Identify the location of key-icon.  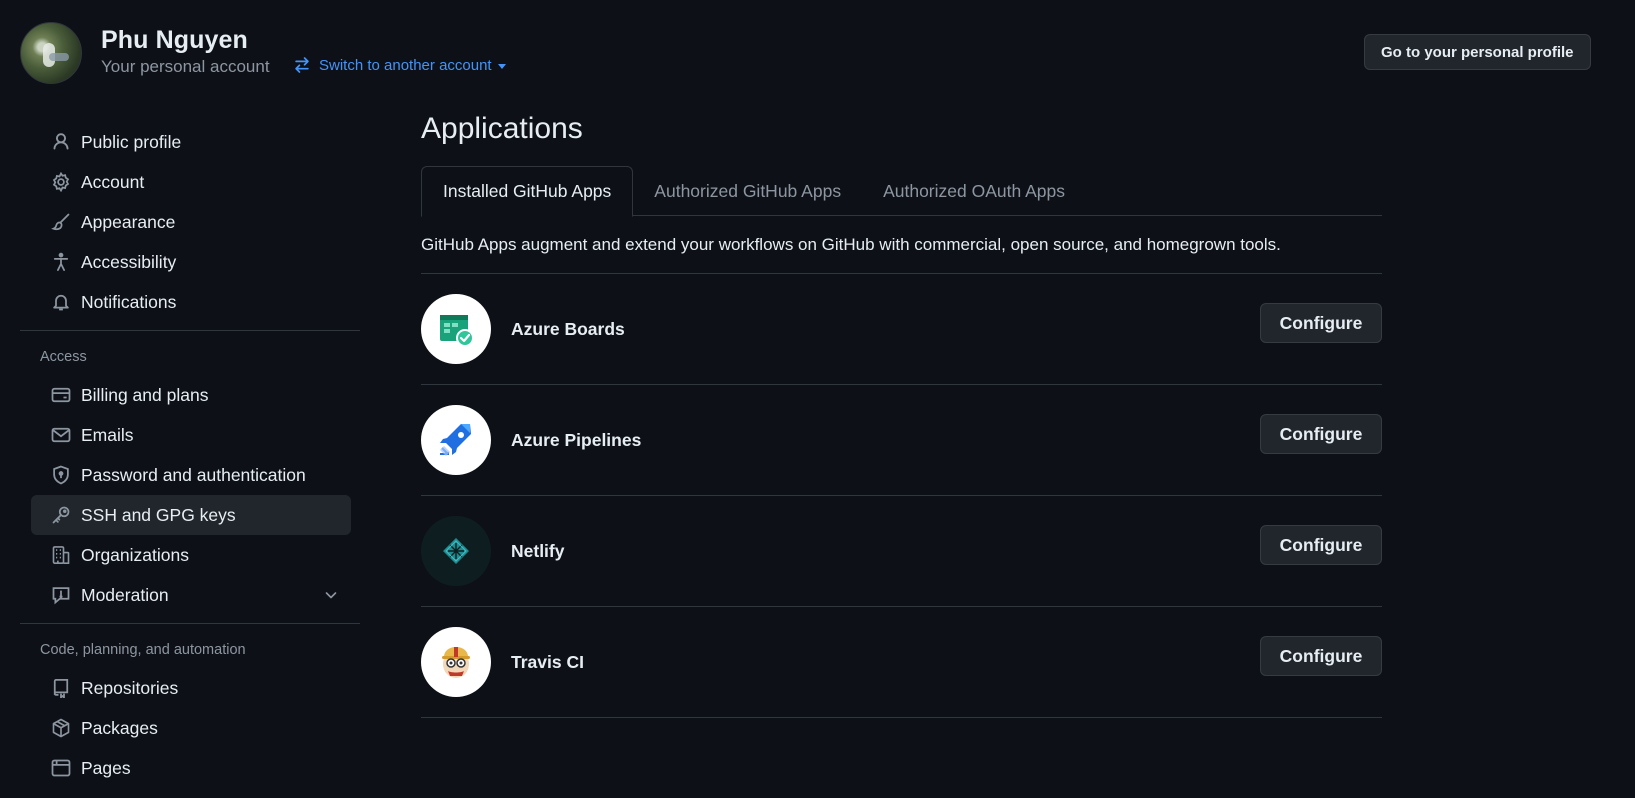
(61, 515).